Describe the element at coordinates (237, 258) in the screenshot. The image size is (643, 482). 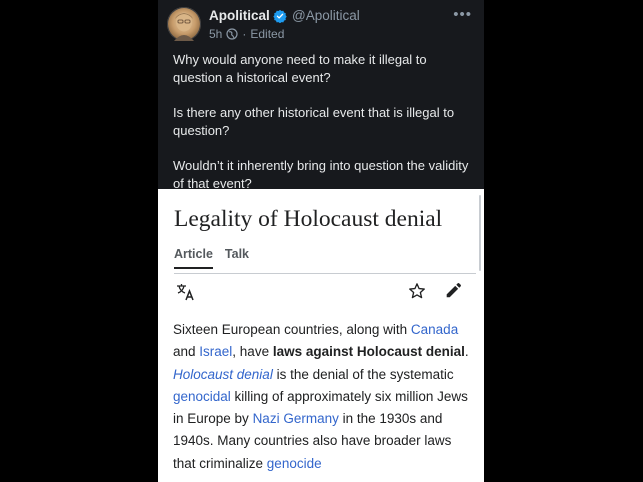
I see `tab-talk: Talk` at that location.